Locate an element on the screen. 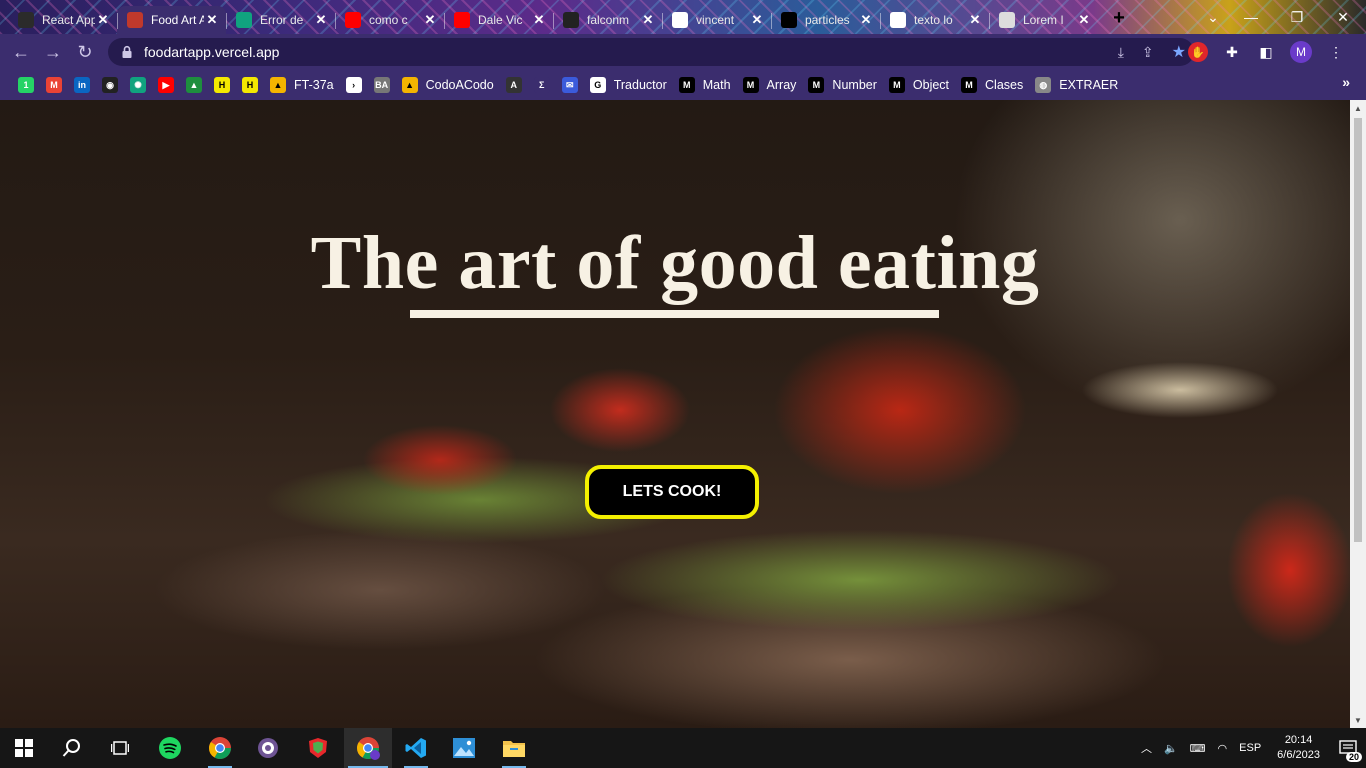 The height and width of the screenshot is (768, 1366). bookmark-item: G Traductor is located at coordinates (628, 85).